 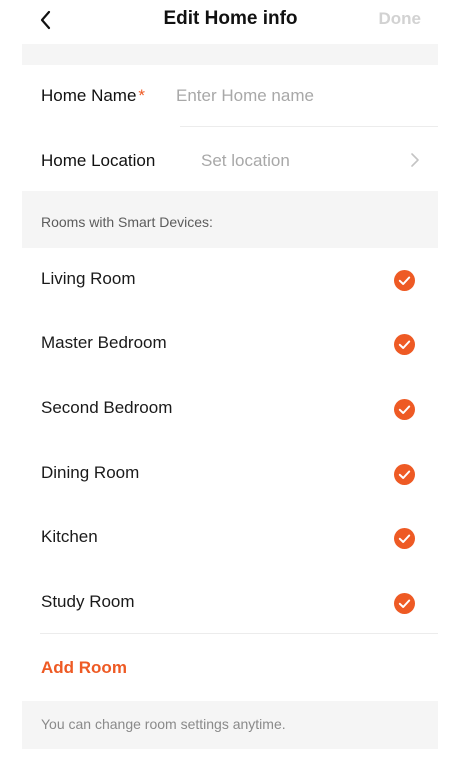 What do you see at coordinates (90, 472) in the screenshot?
I see `room-label: Dining Room` at bounding box center [90, 472].